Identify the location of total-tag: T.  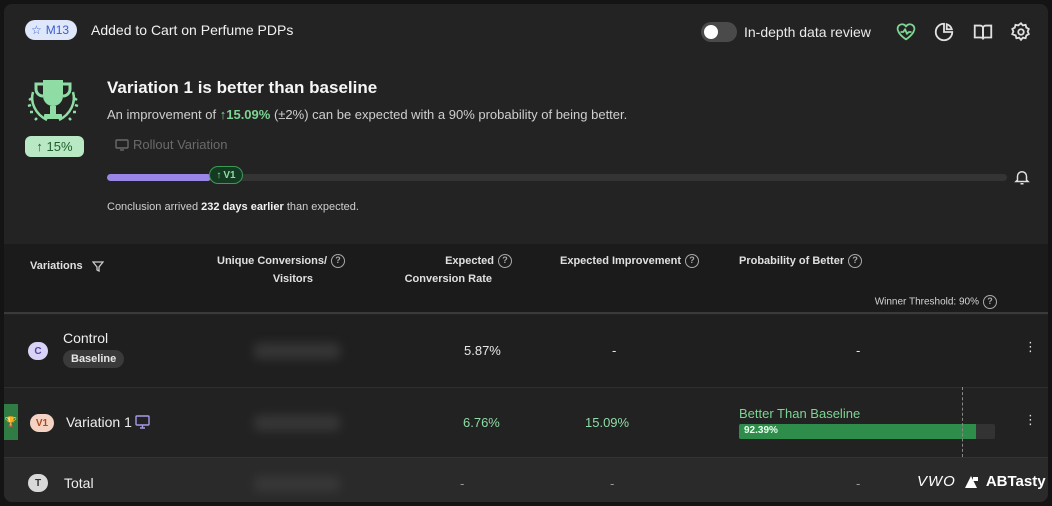
(38, 483).